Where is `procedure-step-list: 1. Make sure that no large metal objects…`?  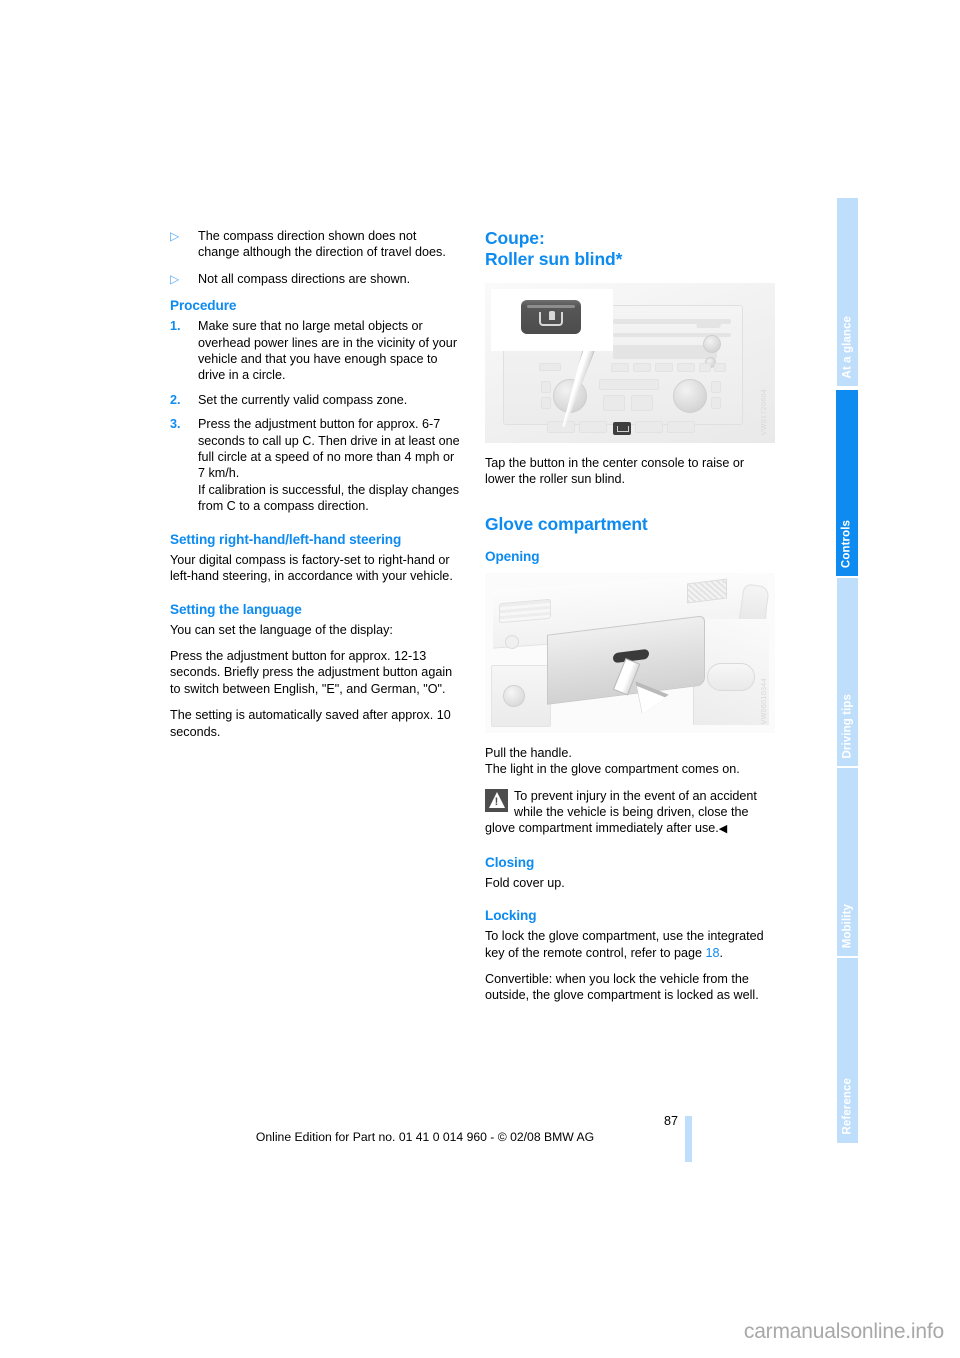
procedure-step-list: 1. Make sure that no large metal objects… is located at coordinates (315, 416).